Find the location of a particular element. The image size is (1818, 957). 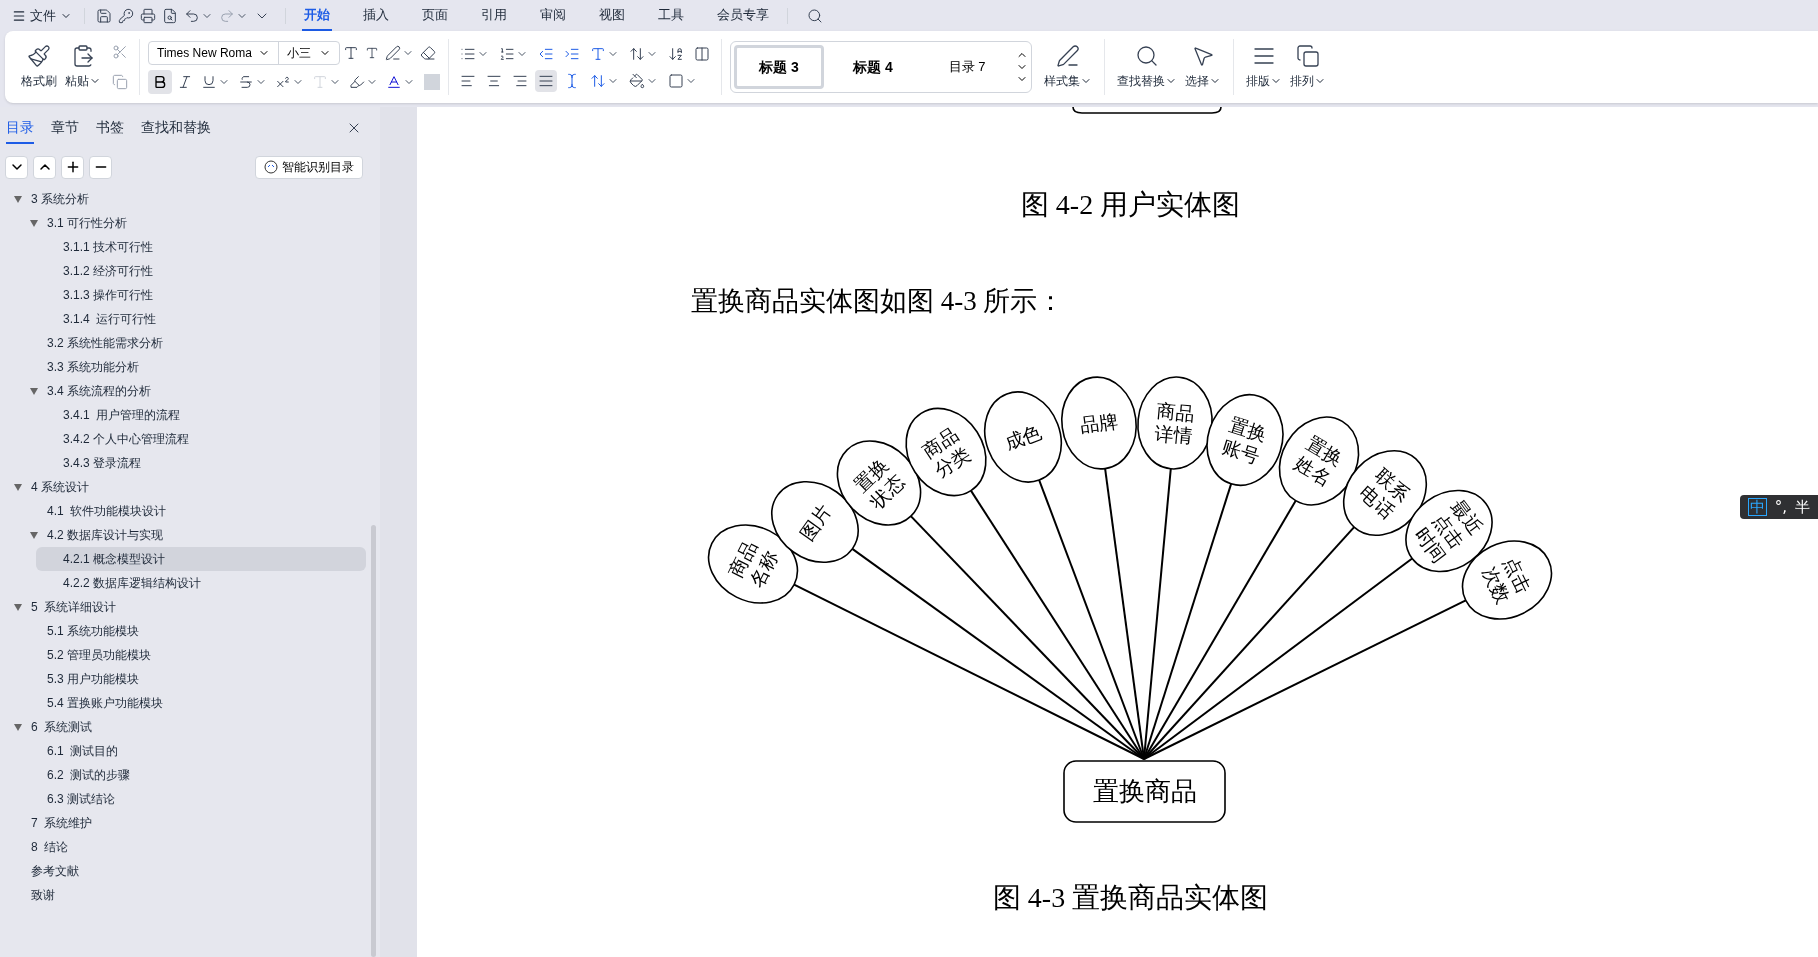

numbered-list-icon is located at coordinates (507, 53).